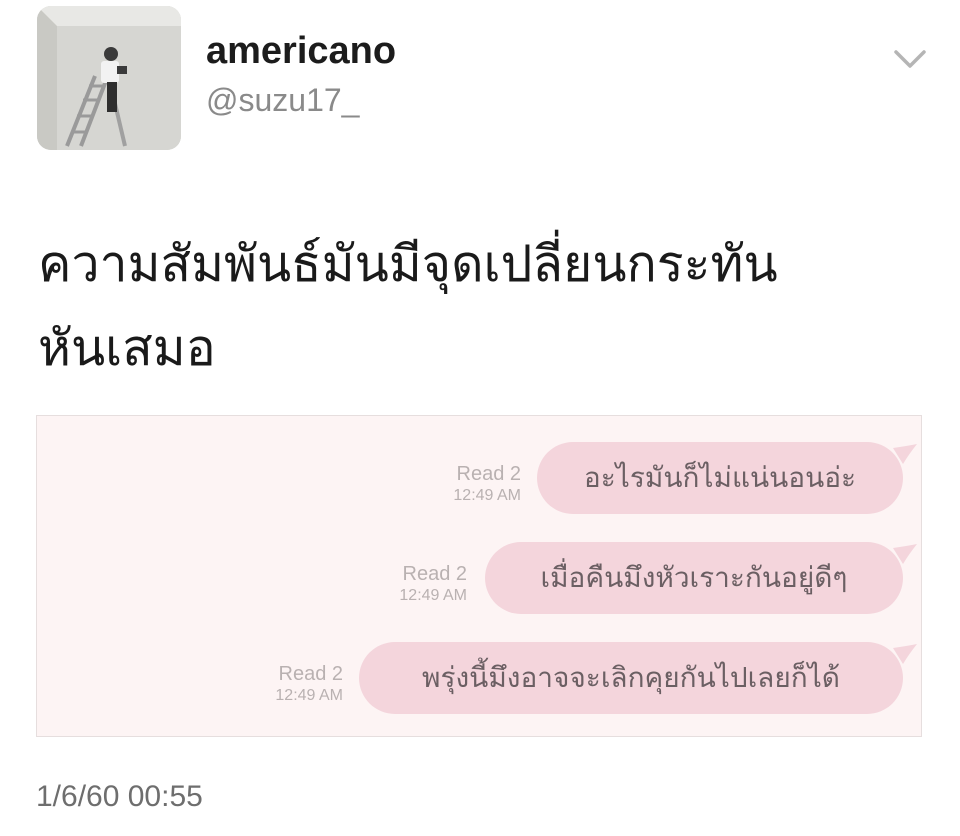 The width and height of the screenshot is (960, 836). What do you see at coordinates (127, 348) in the screenshot?
I see `tweet-text-line-2: หันเสมอ` at bounding box center [127, 348].